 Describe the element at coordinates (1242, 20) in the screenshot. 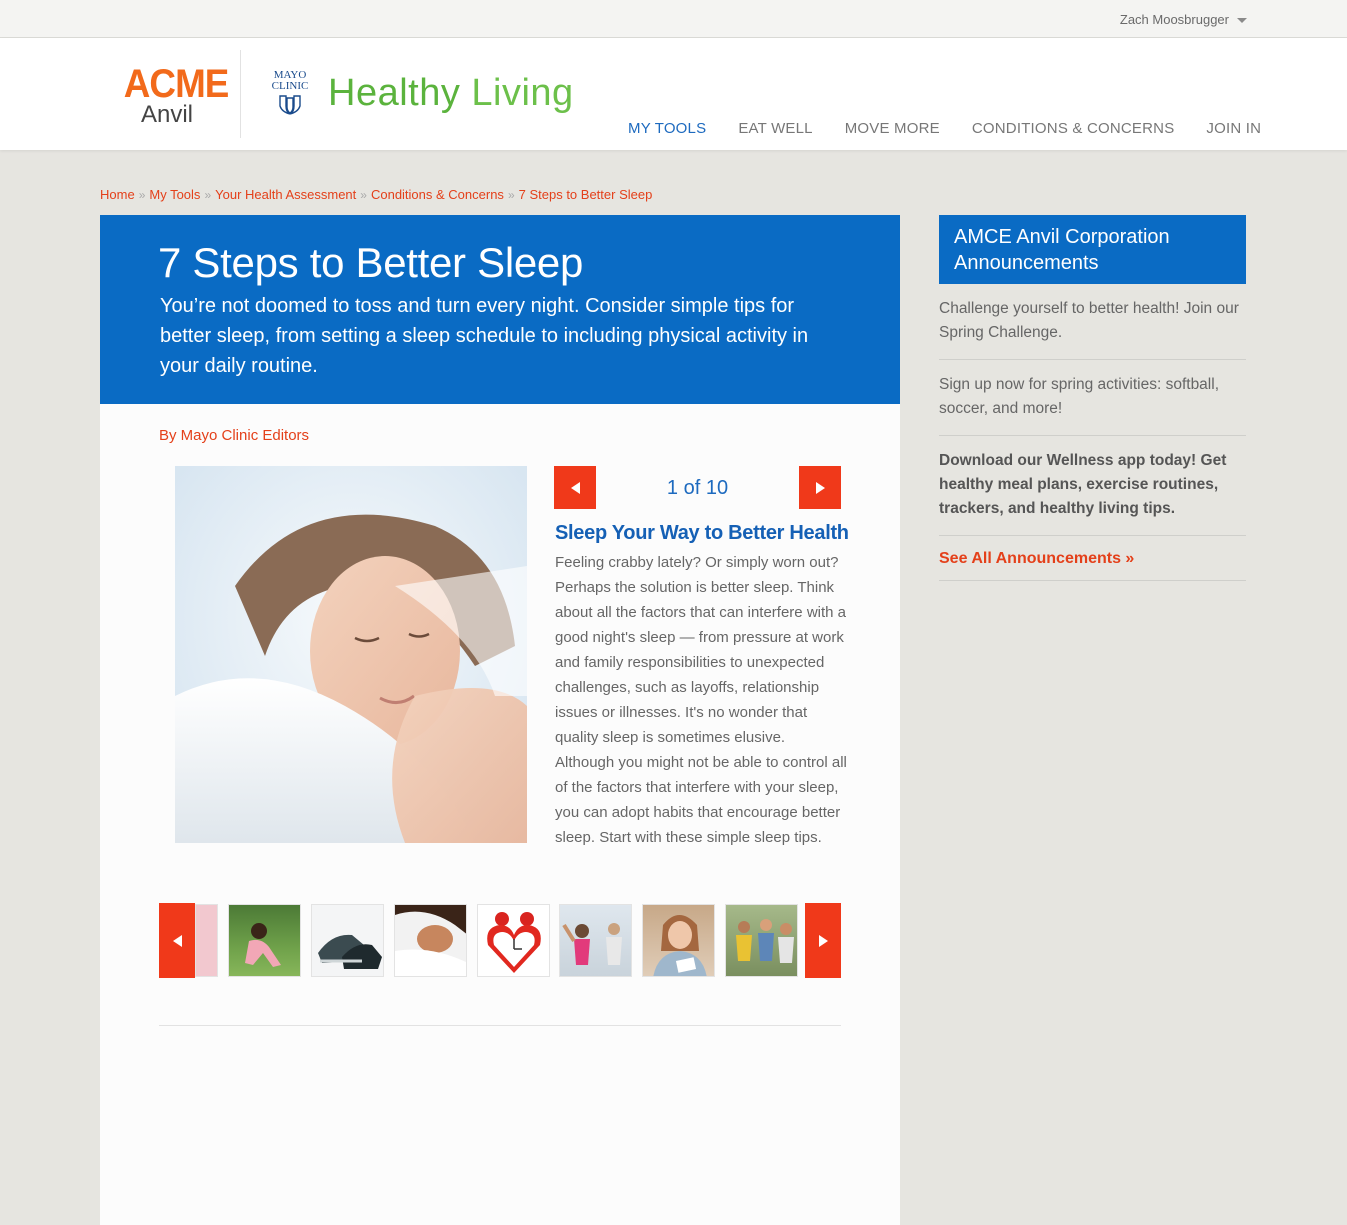

I see `chevron-down-icon` at that location.